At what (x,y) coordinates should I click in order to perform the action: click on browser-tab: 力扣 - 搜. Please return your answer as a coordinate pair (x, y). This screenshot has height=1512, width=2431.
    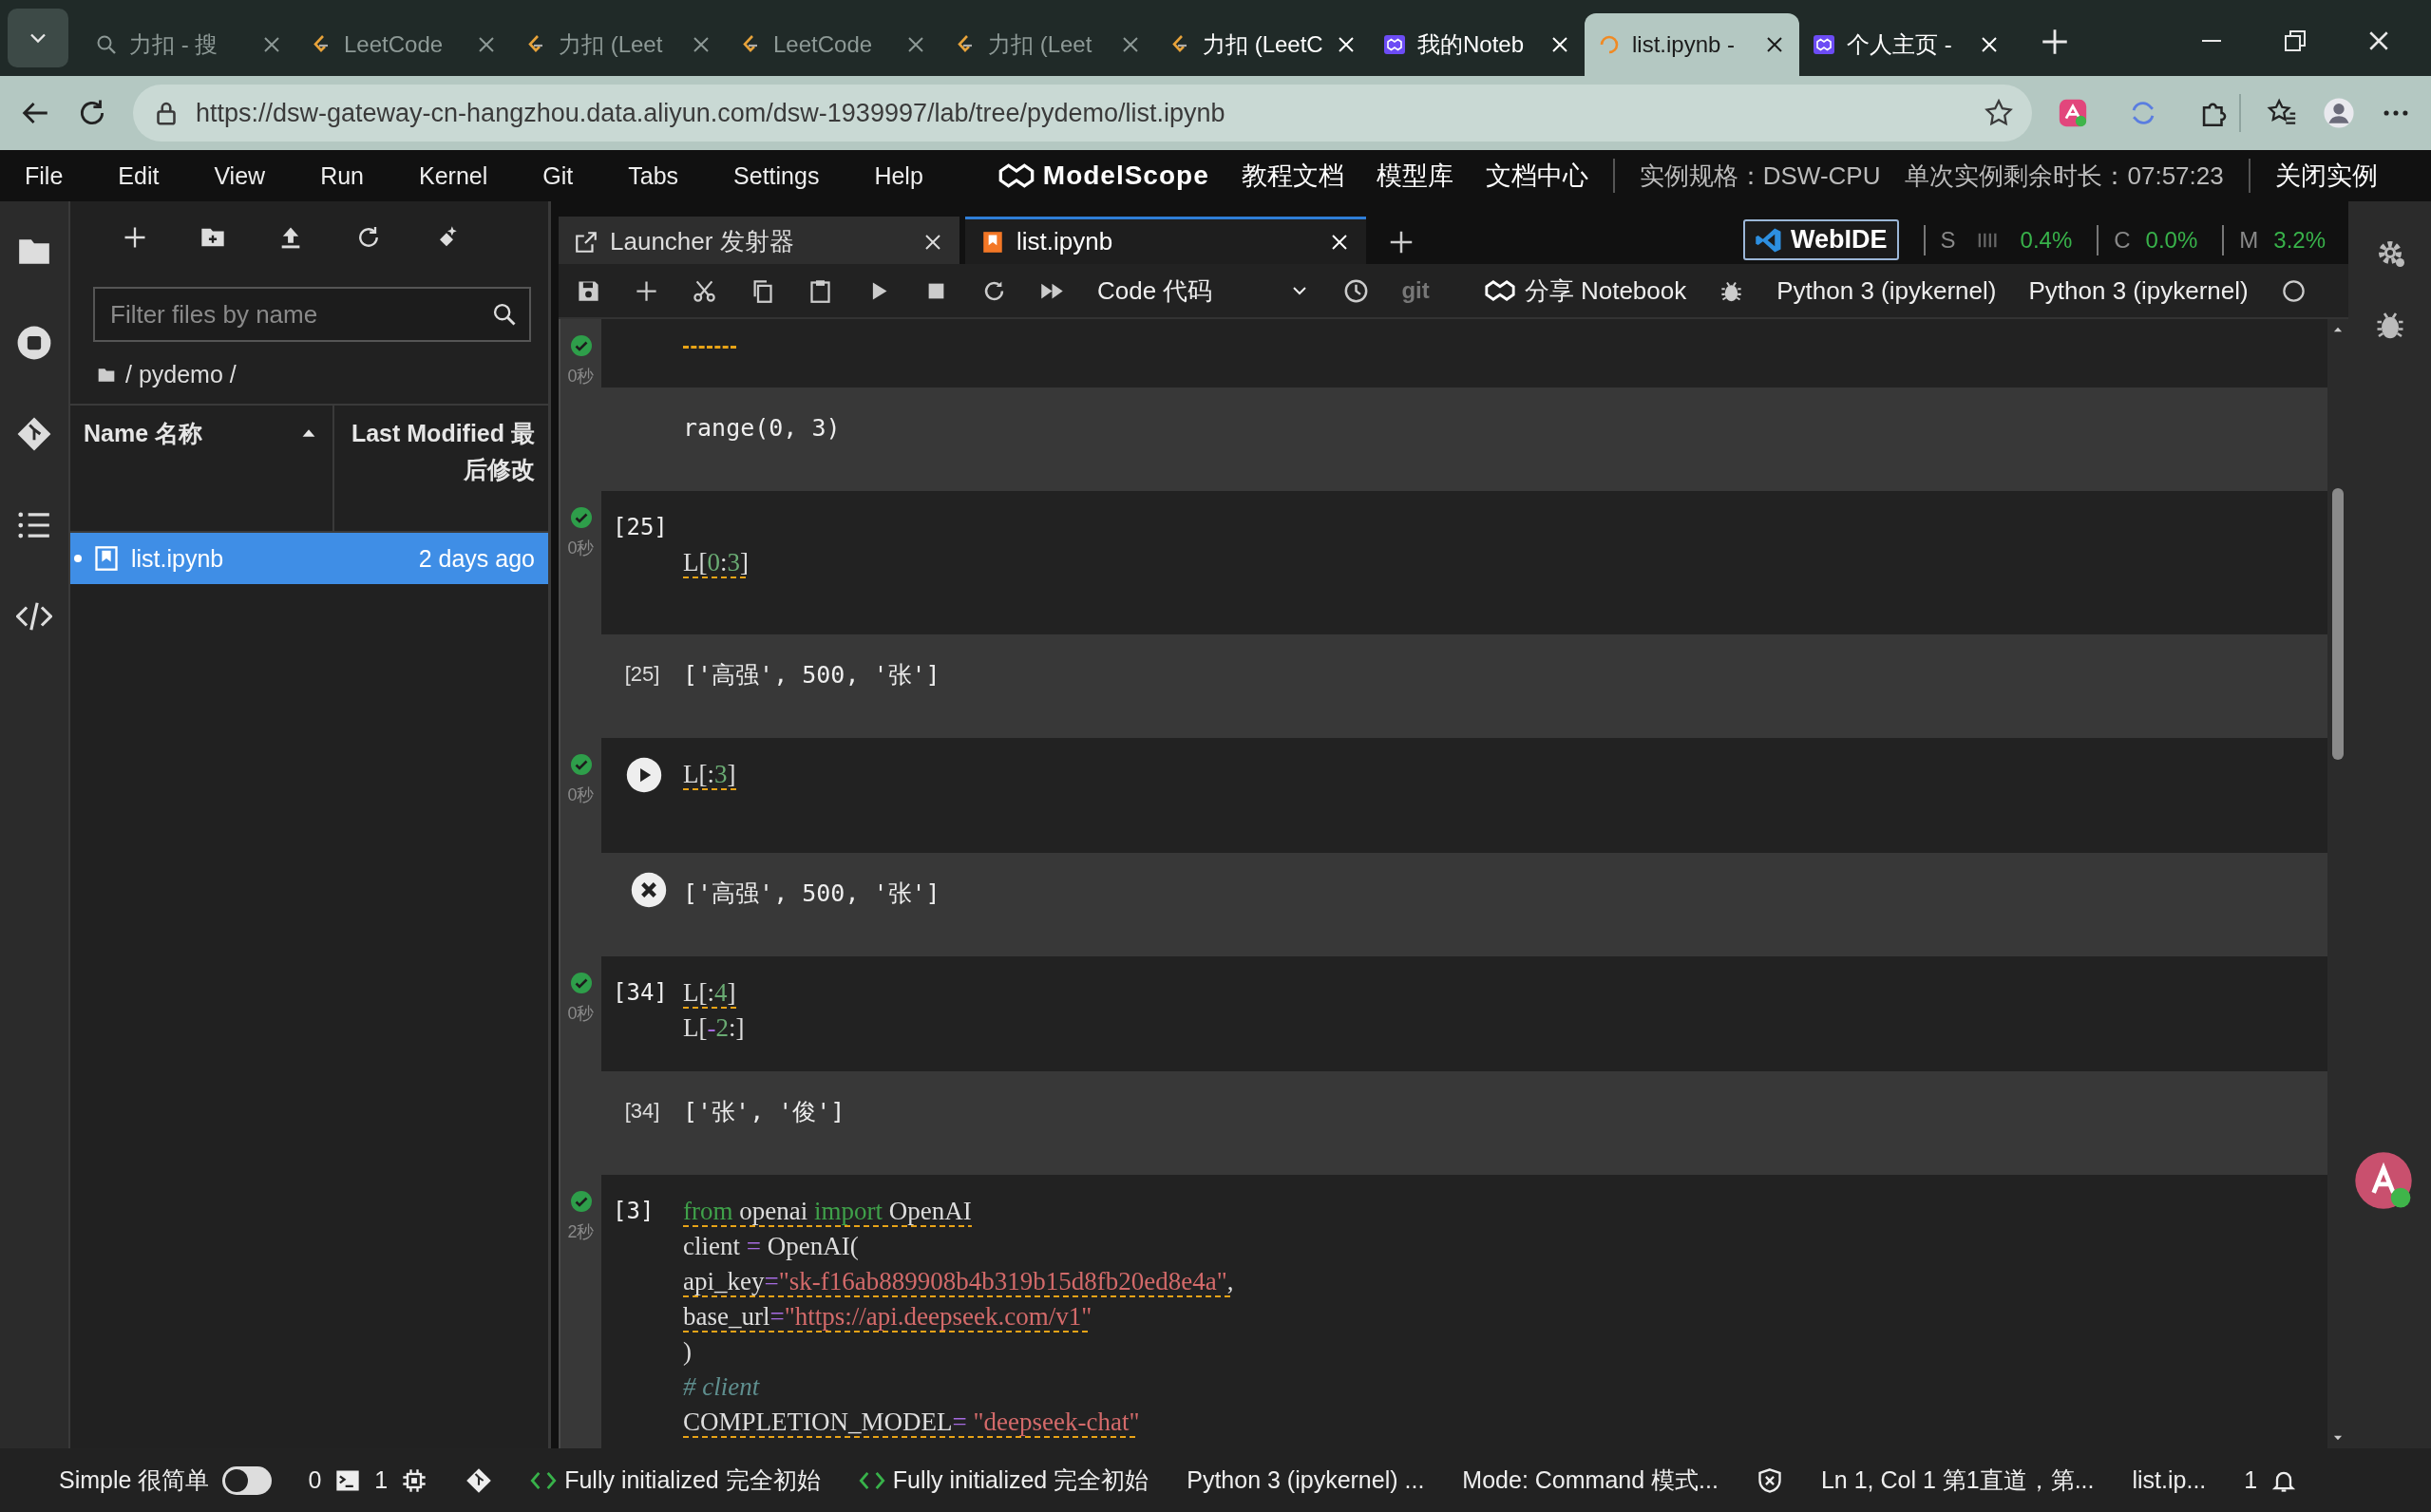
    Looking at the image, I should click on (189, 45).